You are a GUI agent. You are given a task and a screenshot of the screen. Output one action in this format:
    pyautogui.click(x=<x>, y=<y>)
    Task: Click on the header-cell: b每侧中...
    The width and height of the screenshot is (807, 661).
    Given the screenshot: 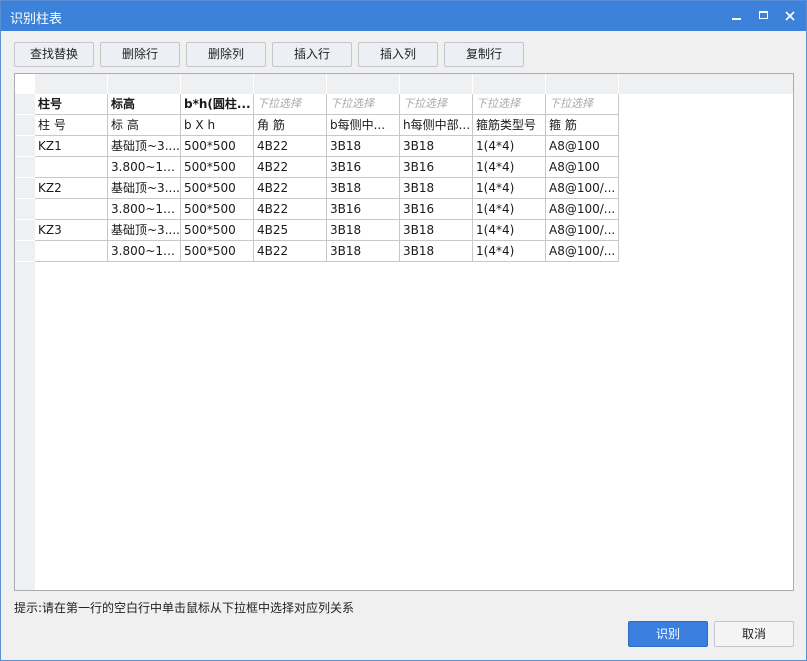 What is the action you would take?
    pyautogui.click(x=363, y=125)
    